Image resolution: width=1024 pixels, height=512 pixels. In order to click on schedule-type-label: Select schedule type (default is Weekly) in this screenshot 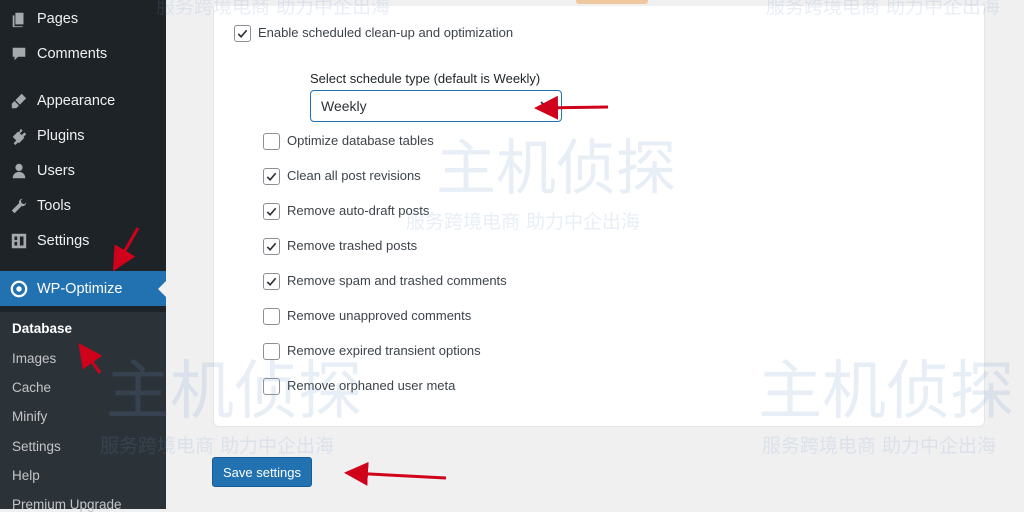, I will do `click(425, 78)`.